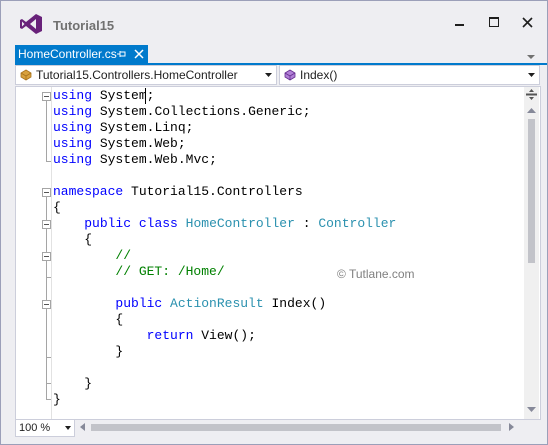 The height and width of the screenshot is (445, 548). I want to click on tab-label: HomeController.cs, so click(67, 54).